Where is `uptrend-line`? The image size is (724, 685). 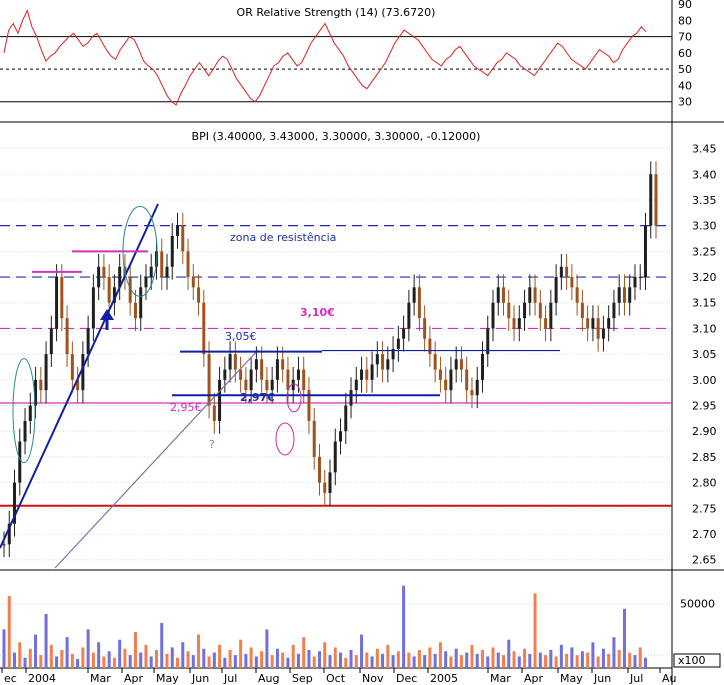
uptrend-line is located at coordinates (79, 376).